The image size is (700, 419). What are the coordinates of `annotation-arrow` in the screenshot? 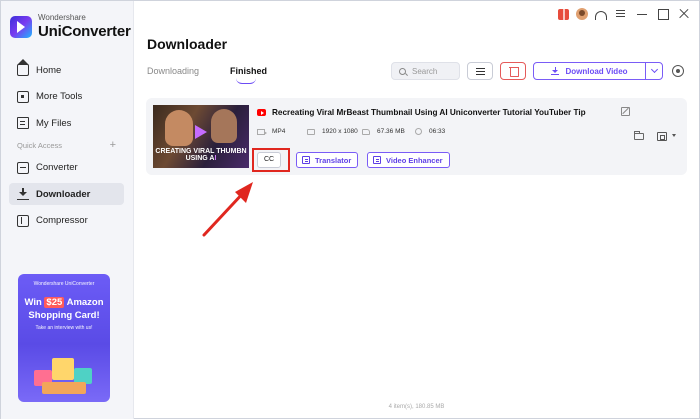 It's located at (227, 209).